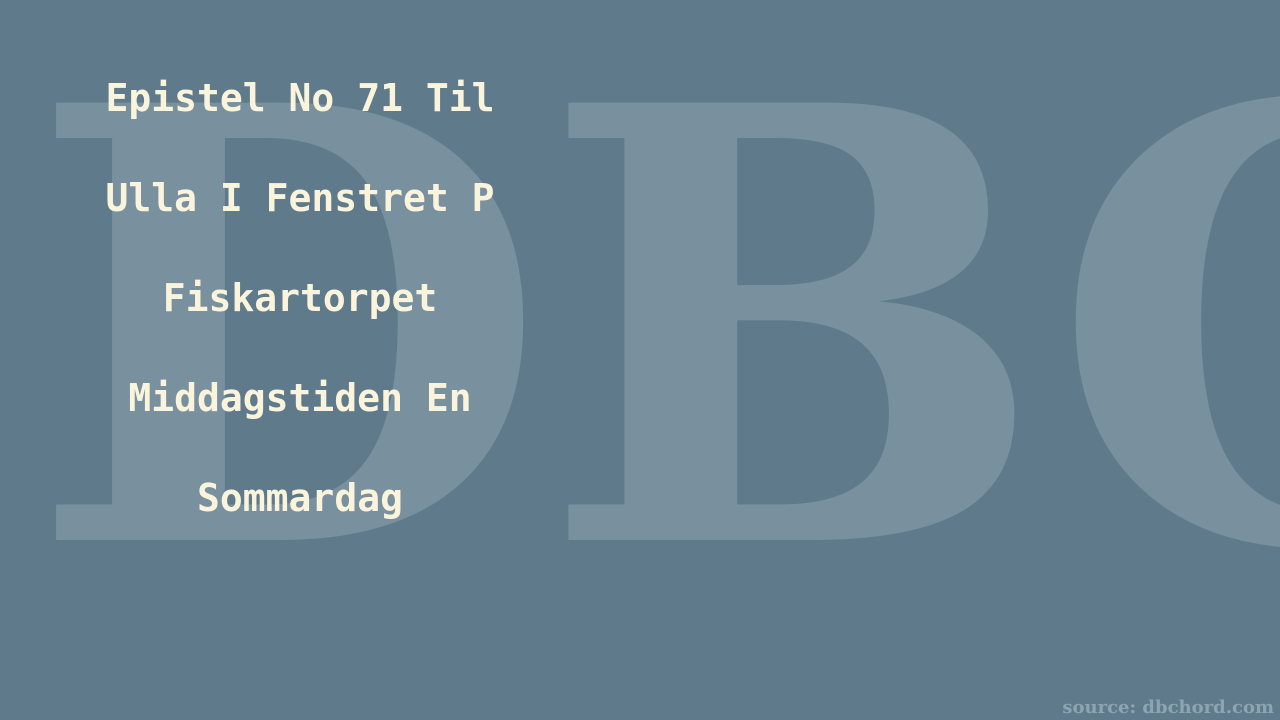 This screenshot has width=1280, height=720. What do you see at coordinates (300, 298) in the screenshot?
I see `title-line-3: Fiskartorpet` at bounding box center [300, 298].